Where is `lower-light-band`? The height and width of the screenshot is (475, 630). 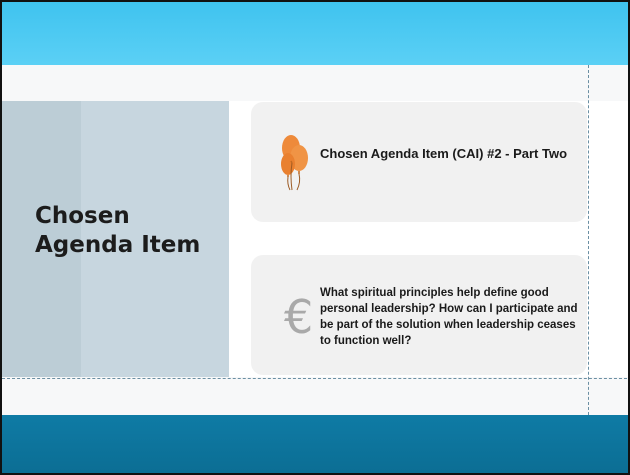
lower-light-band is located at coordinates (315, 396).